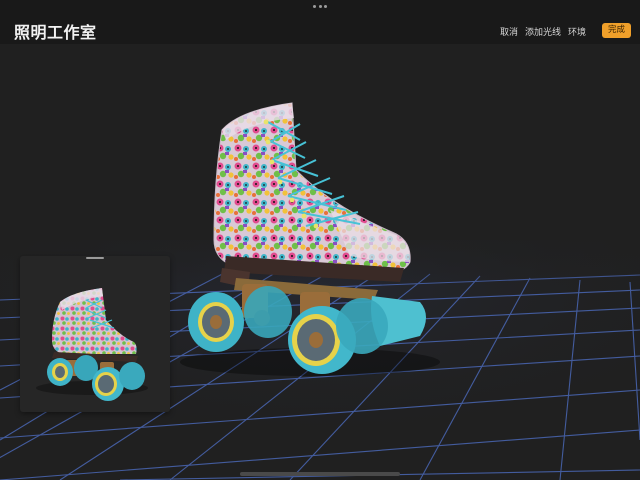  What do you see at coordinates (320, 474) in the screenshot?
I see `home-indicator` at bounding box center [320, 474].